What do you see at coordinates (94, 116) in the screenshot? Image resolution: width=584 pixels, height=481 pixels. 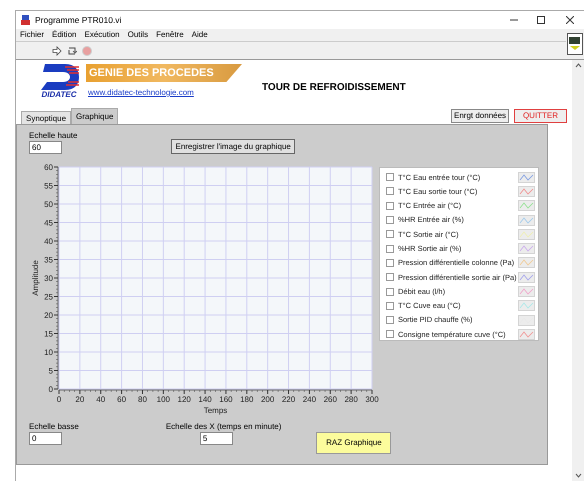 I see `tab: Graphique` at bounding box center [94, 116].